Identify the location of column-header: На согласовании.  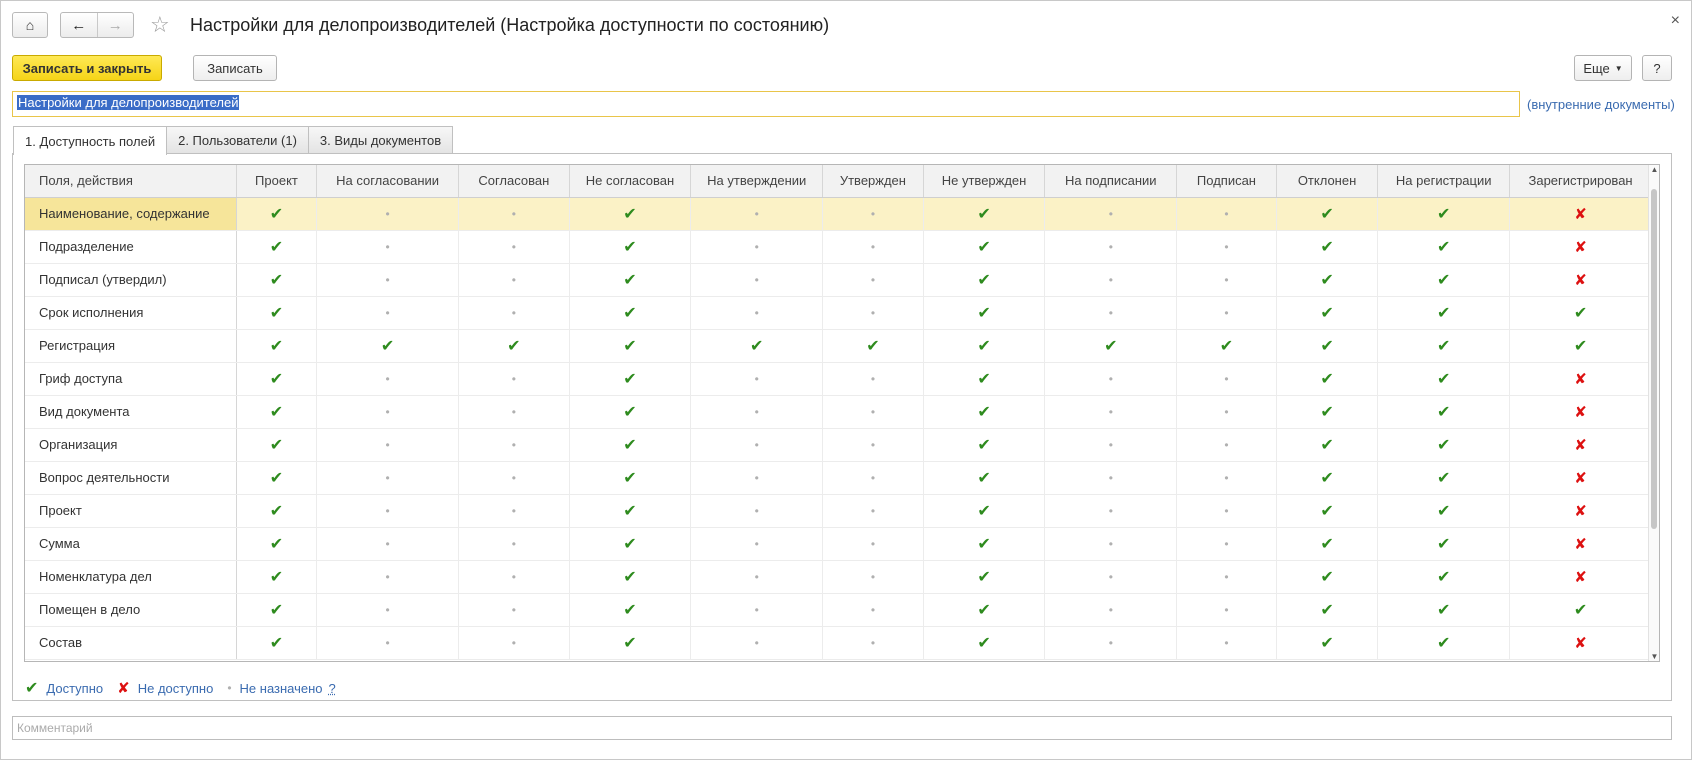
(388, 181).